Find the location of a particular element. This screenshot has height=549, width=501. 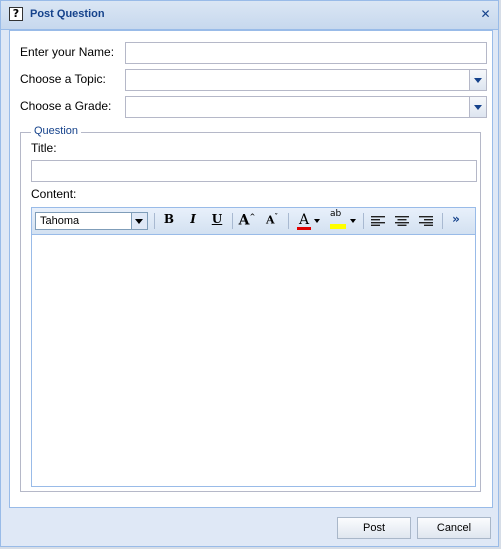

highlight-swatch is located at coordinates (338, 226).